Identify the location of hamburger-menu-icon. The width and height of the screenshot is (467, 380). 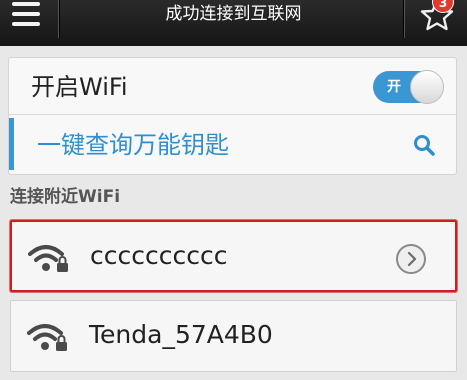
(26, 4).